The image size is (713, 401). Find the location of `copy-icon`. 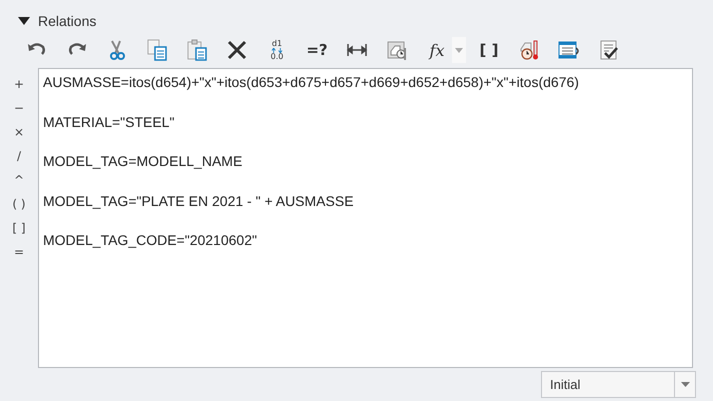

copy-icon is located at coordinates (157, 50).